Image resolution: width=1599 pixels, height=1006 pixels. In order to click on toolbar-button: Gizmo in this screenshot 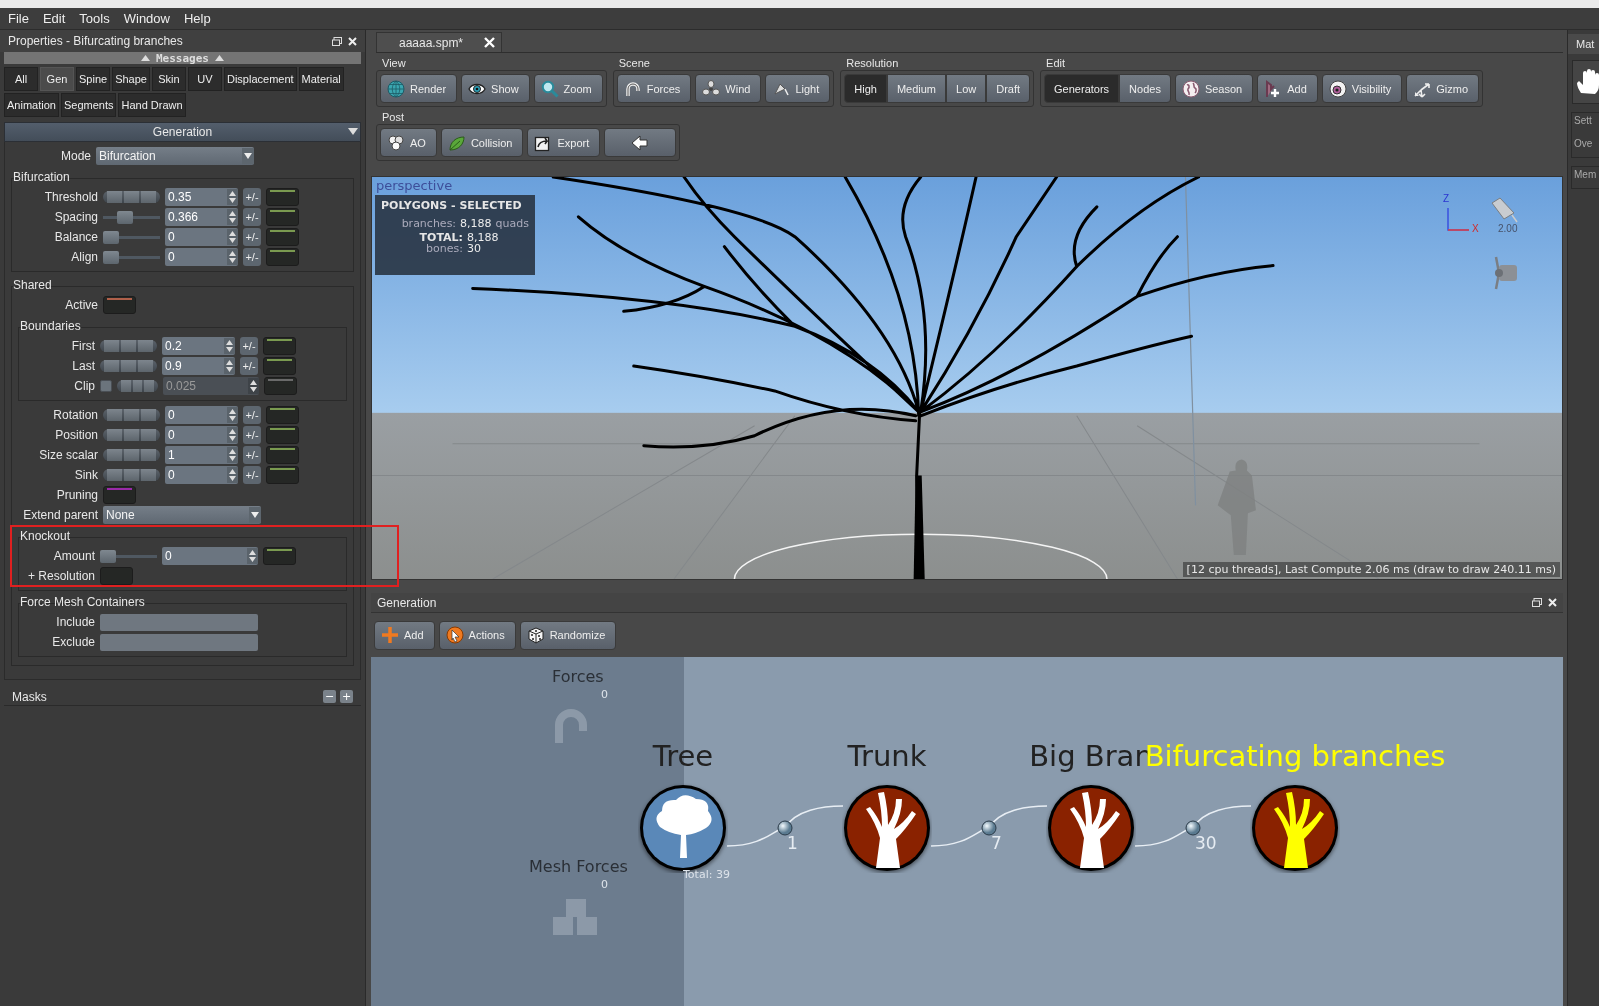, I will do `click(1443, 88)`.